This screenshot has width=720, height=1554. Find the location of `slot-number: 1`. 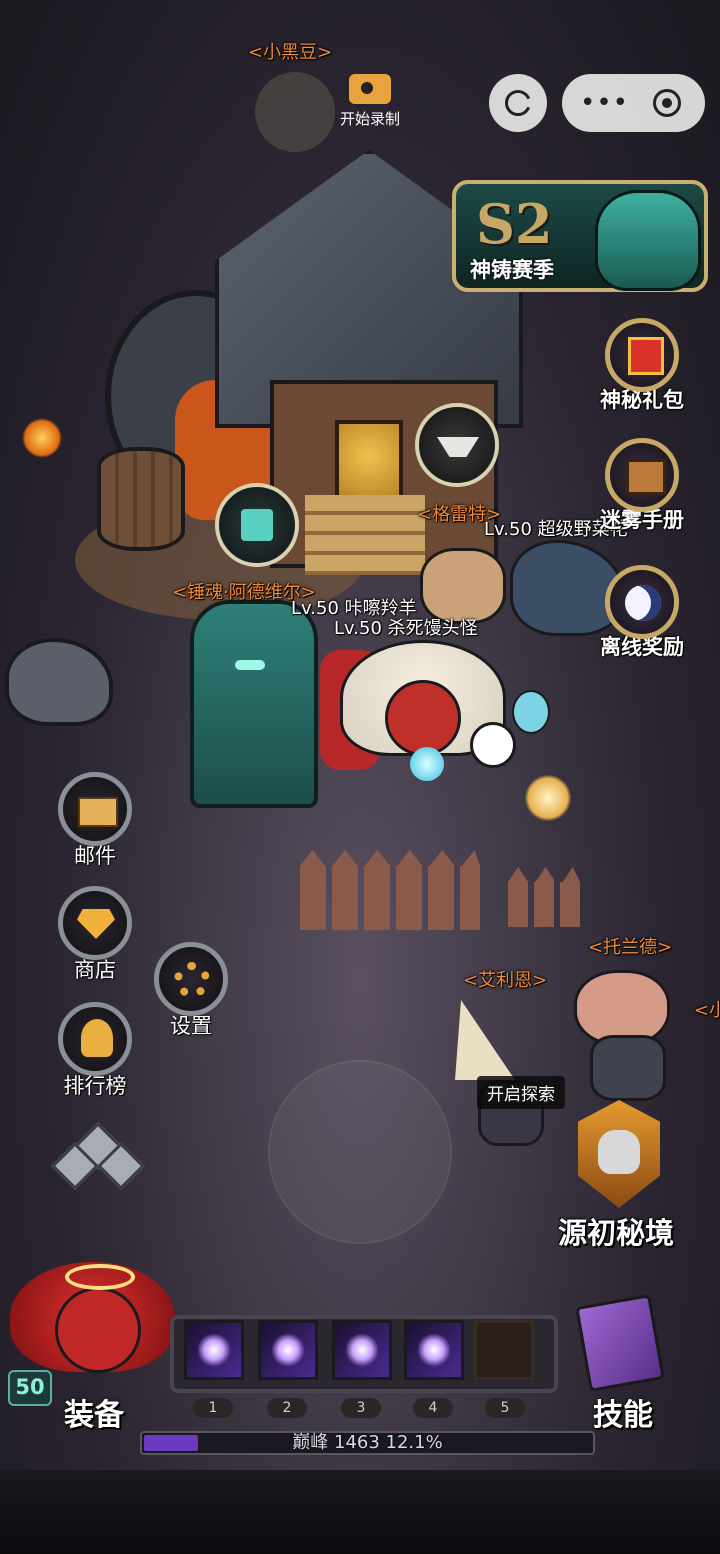

slot-number: 1 is located at coordinates (213, 1408).